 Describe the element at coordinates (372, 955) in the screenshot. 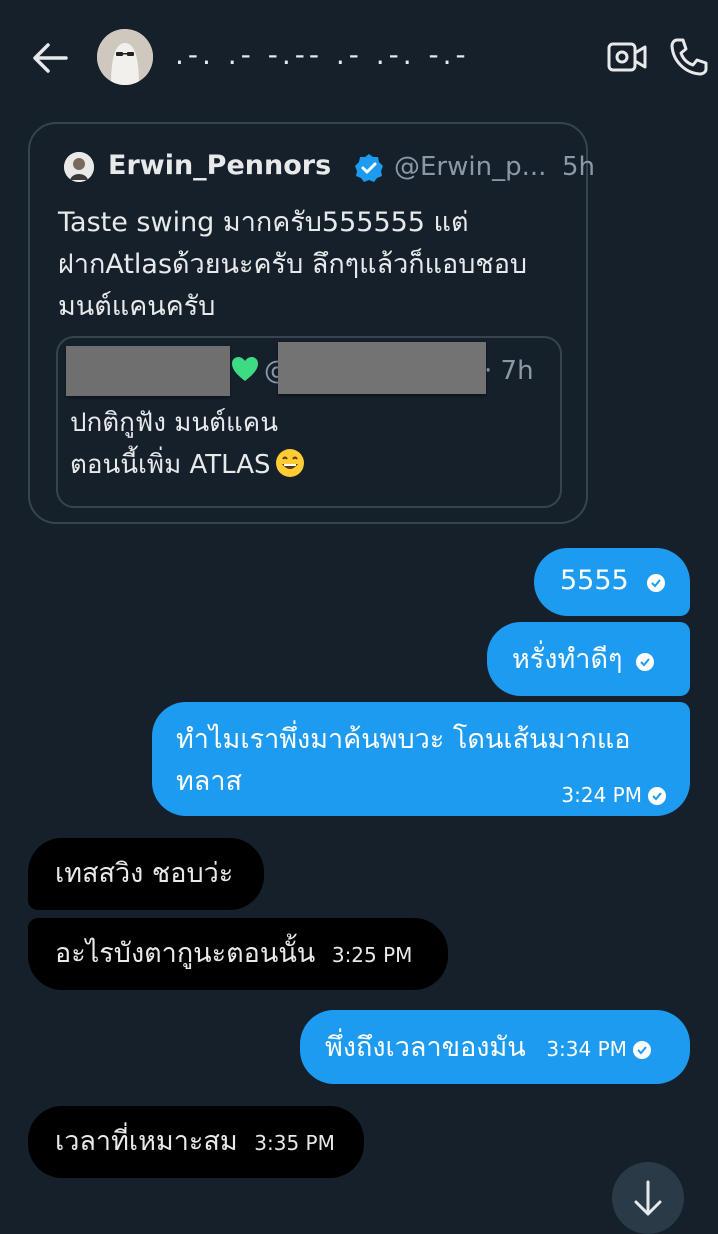

I see `message-time: 3:25 PM` at that location.